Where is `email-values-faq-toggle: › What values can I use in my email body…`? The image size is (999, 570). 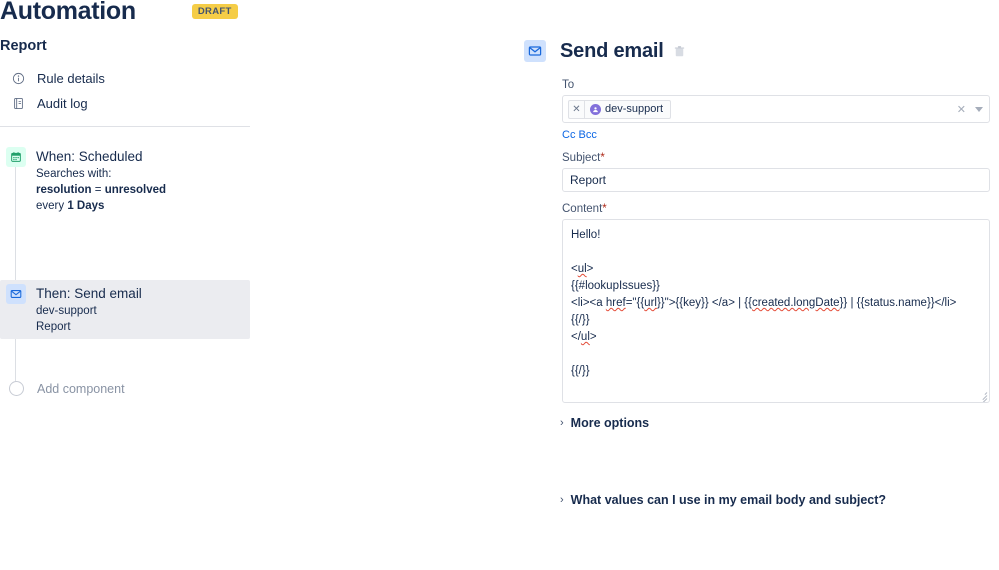 email-values-faq-toggle: › What values can I use in my email body… is located at coordinates (777, 500).